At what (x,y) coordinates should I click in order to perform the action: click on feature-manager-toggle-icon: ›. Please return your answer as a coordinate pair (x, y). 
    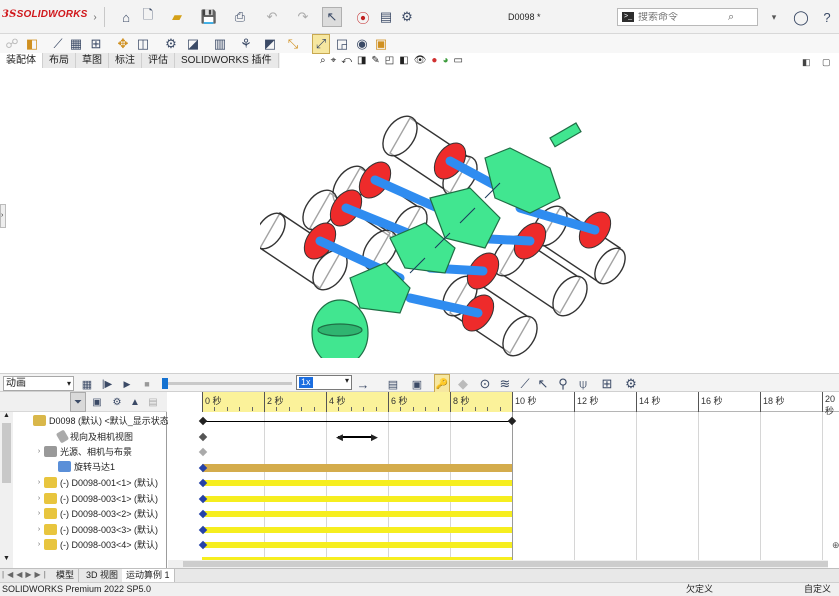
    Looking at the image, I should click on (3, 216).